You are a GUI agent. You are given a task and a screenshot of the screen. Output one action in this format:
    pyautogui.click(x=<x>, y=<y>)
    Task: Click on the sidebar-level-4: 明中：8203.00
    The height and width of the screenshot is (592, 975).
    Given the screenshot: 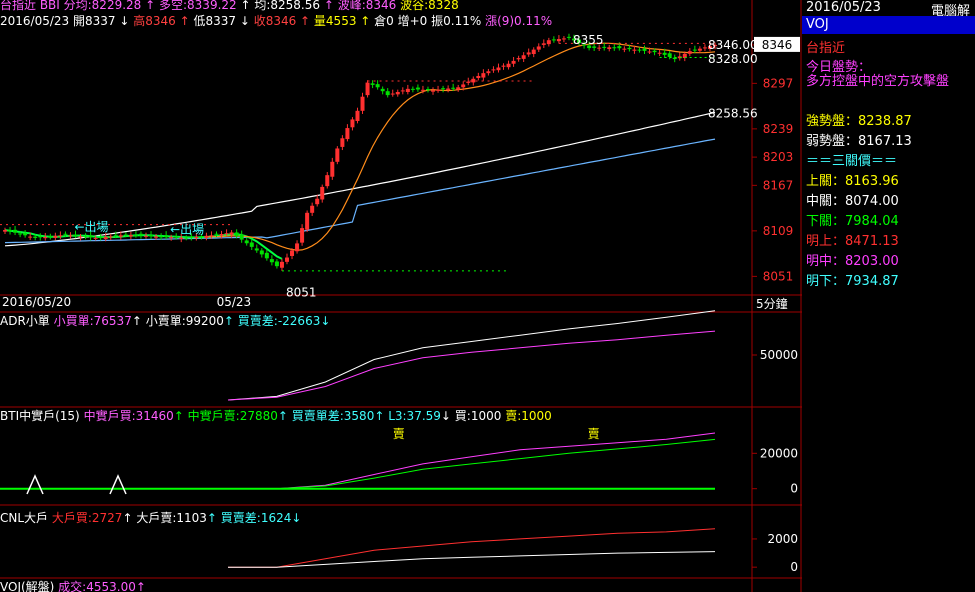 What is the action you would take?
    pyautogui.click(x=852, y=261)
    